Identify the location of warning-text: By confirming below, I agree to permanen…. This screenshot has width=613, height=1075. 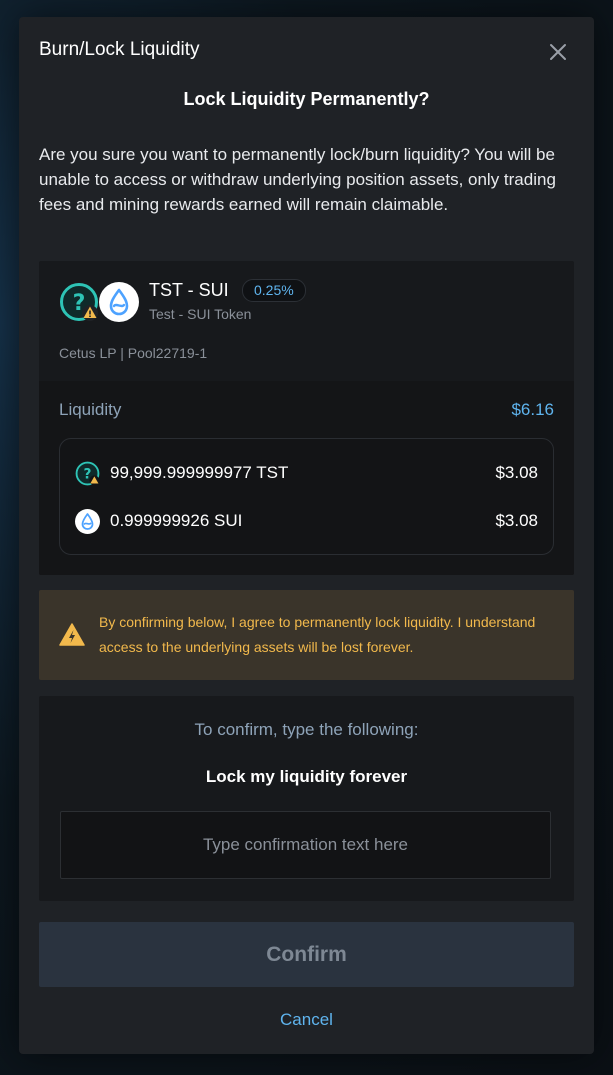
(317, 634).